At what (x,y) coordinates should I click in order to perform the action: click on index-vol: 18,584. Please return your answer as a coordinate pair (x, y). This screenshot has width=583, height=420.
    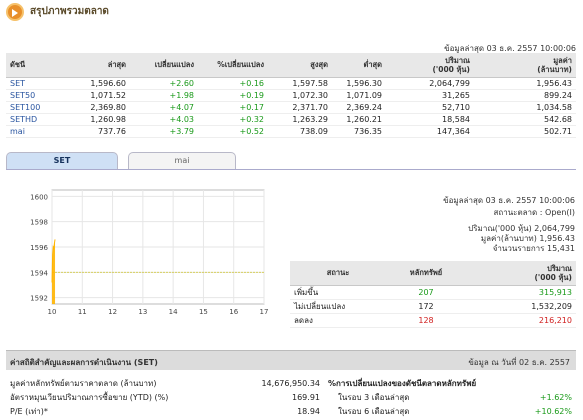
    Looking at the image, I should click on (430, 119).